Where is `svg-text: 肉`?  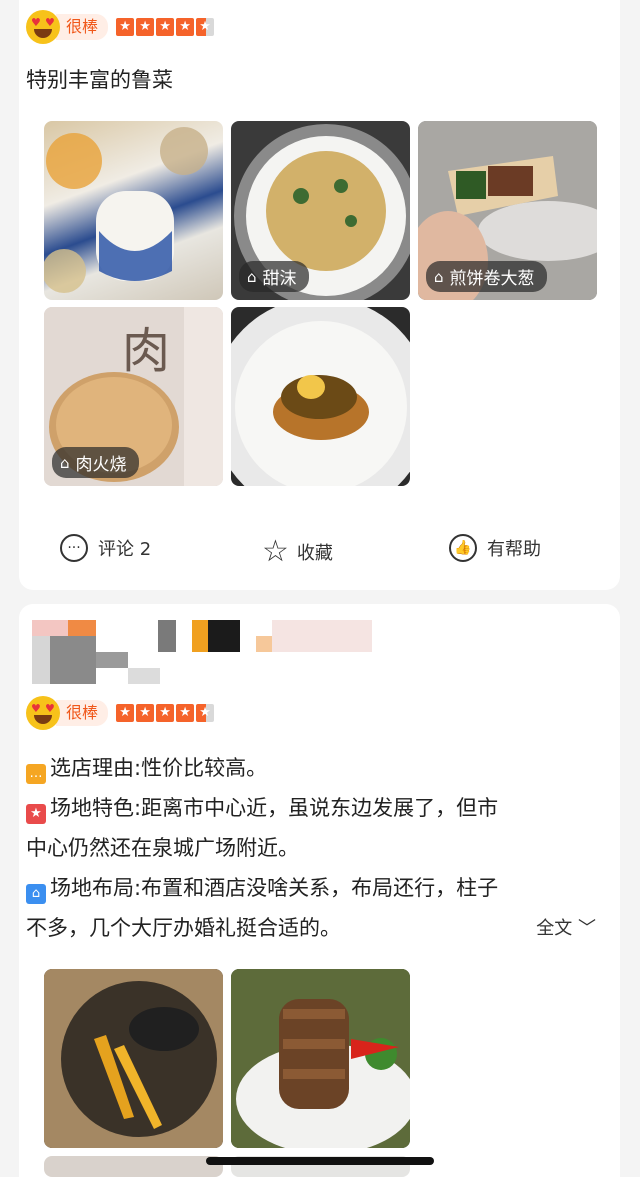 svg-text: 肉 is located at coordinates (146, 351).